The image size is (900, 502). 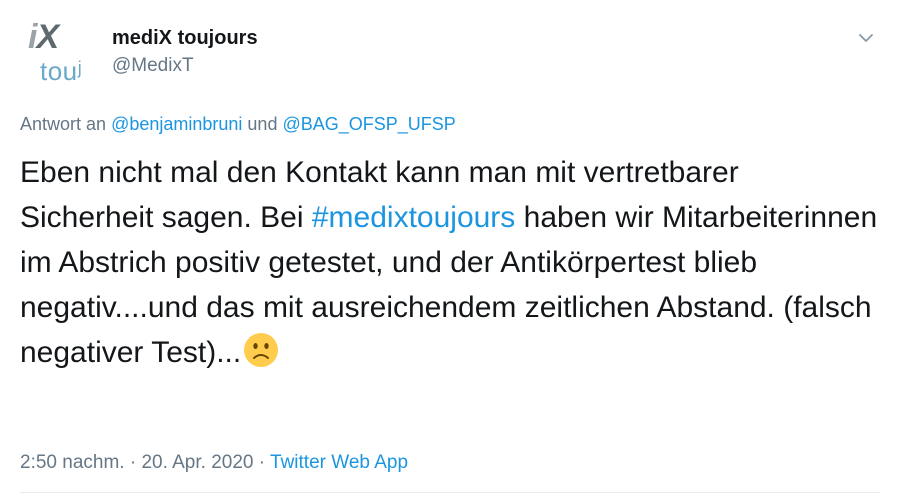 I want to click on reply-conjunction: und, so click(x=262, y=124).